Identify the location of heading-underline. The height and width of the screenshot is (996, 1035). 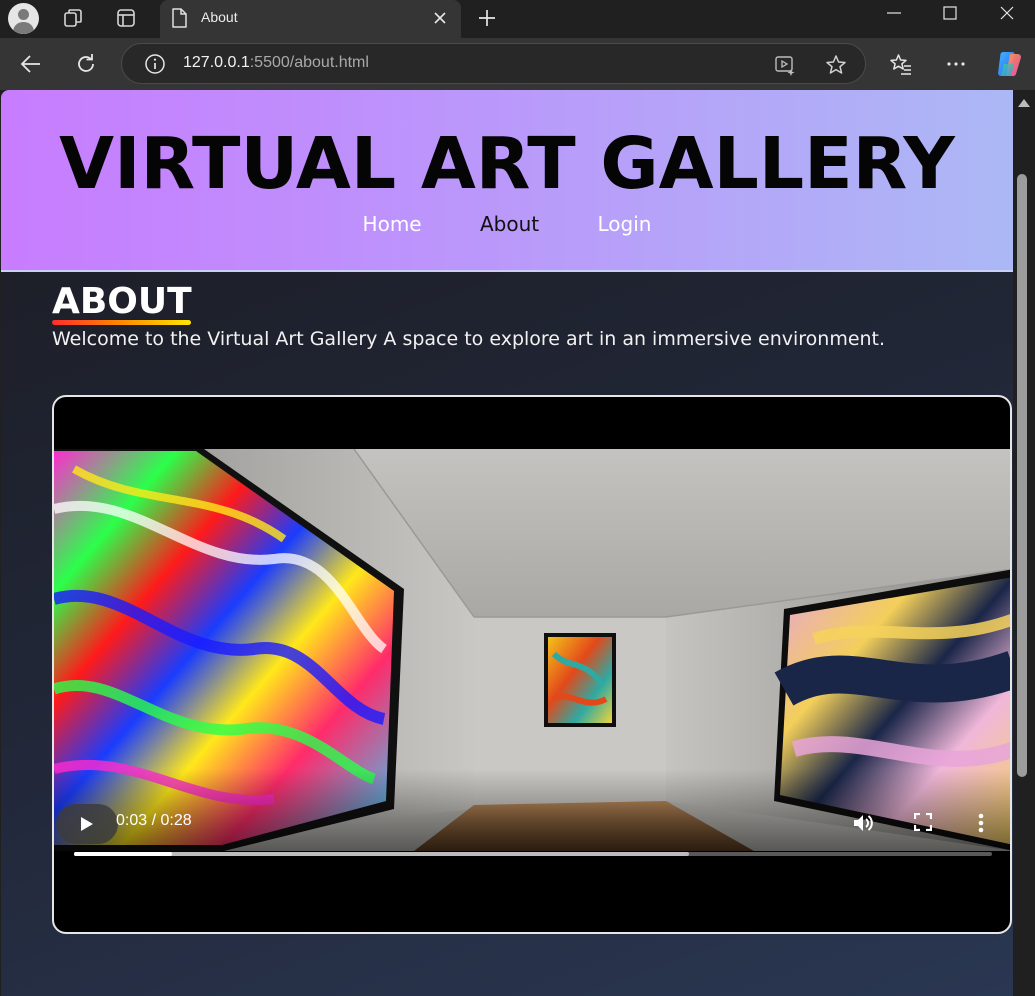
(121, 322).